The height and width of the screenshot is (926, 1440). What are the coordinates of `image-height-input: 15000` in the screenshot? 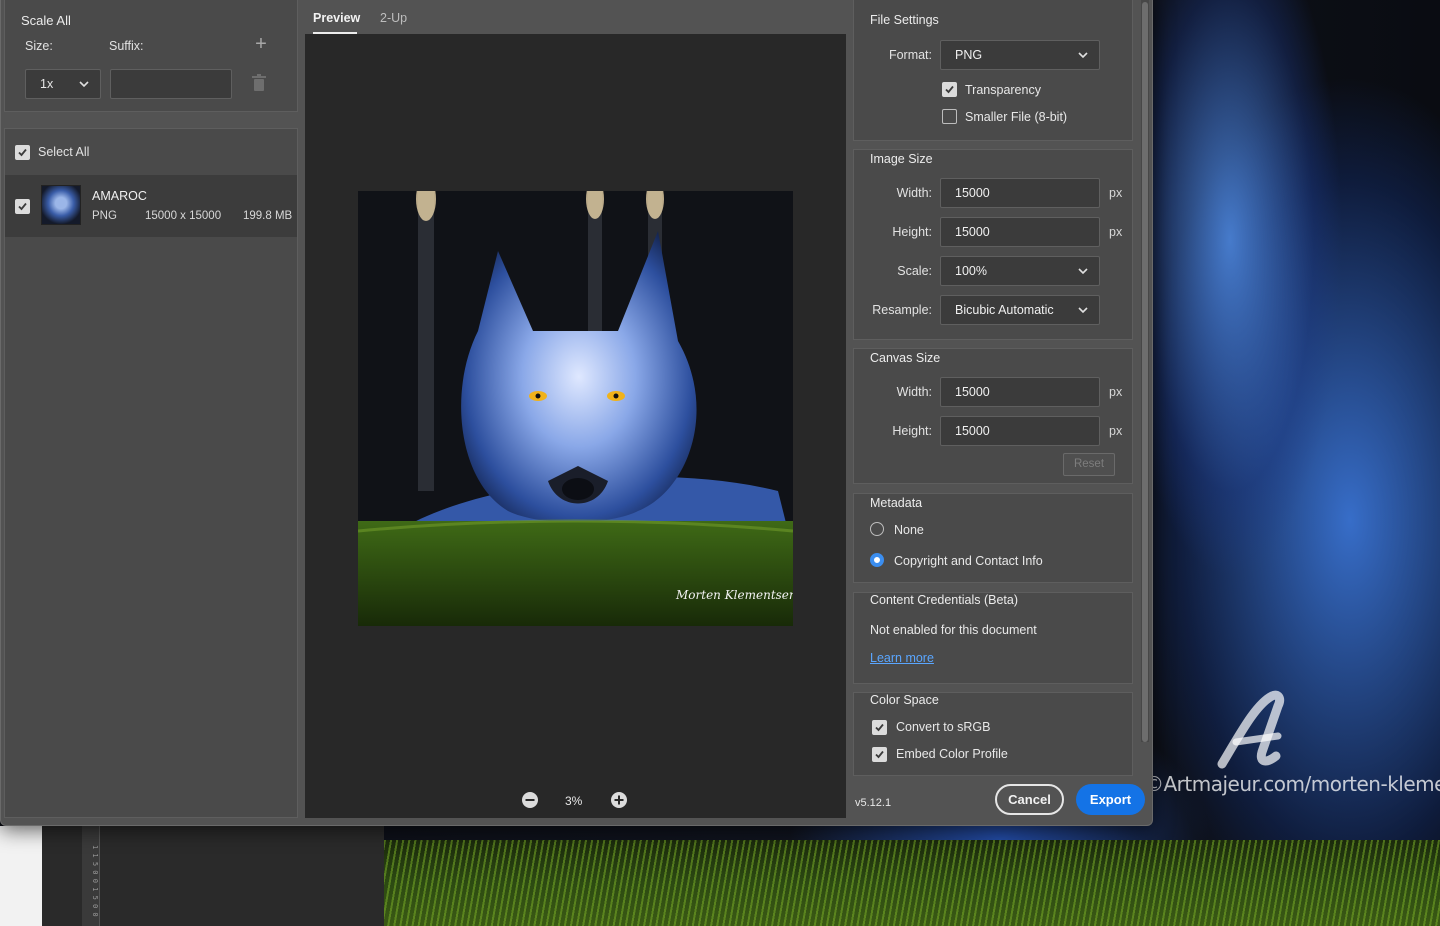 It's located at (1020, 232).